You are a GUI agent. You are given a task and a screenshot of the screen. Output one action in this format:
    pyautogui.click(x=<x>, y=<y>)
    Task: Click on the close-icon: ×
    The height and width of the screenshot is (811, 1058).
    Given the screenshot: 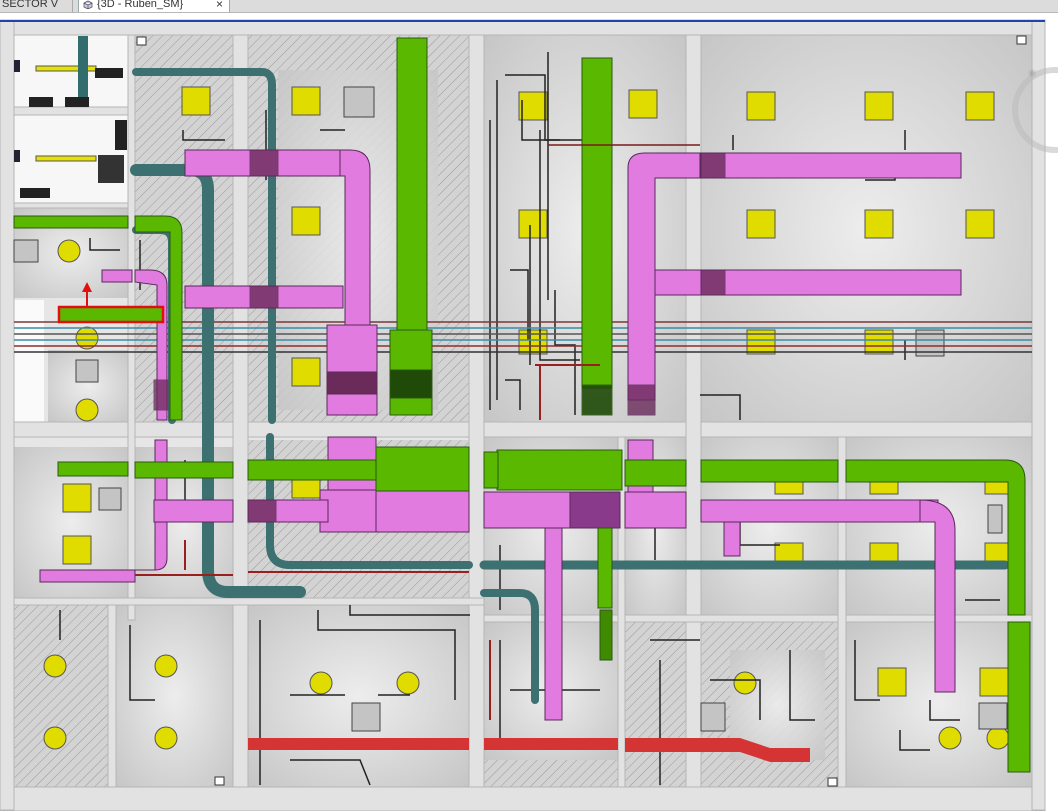 What is the action you would take?
    pyautogui.click(x=219, y=6)
    